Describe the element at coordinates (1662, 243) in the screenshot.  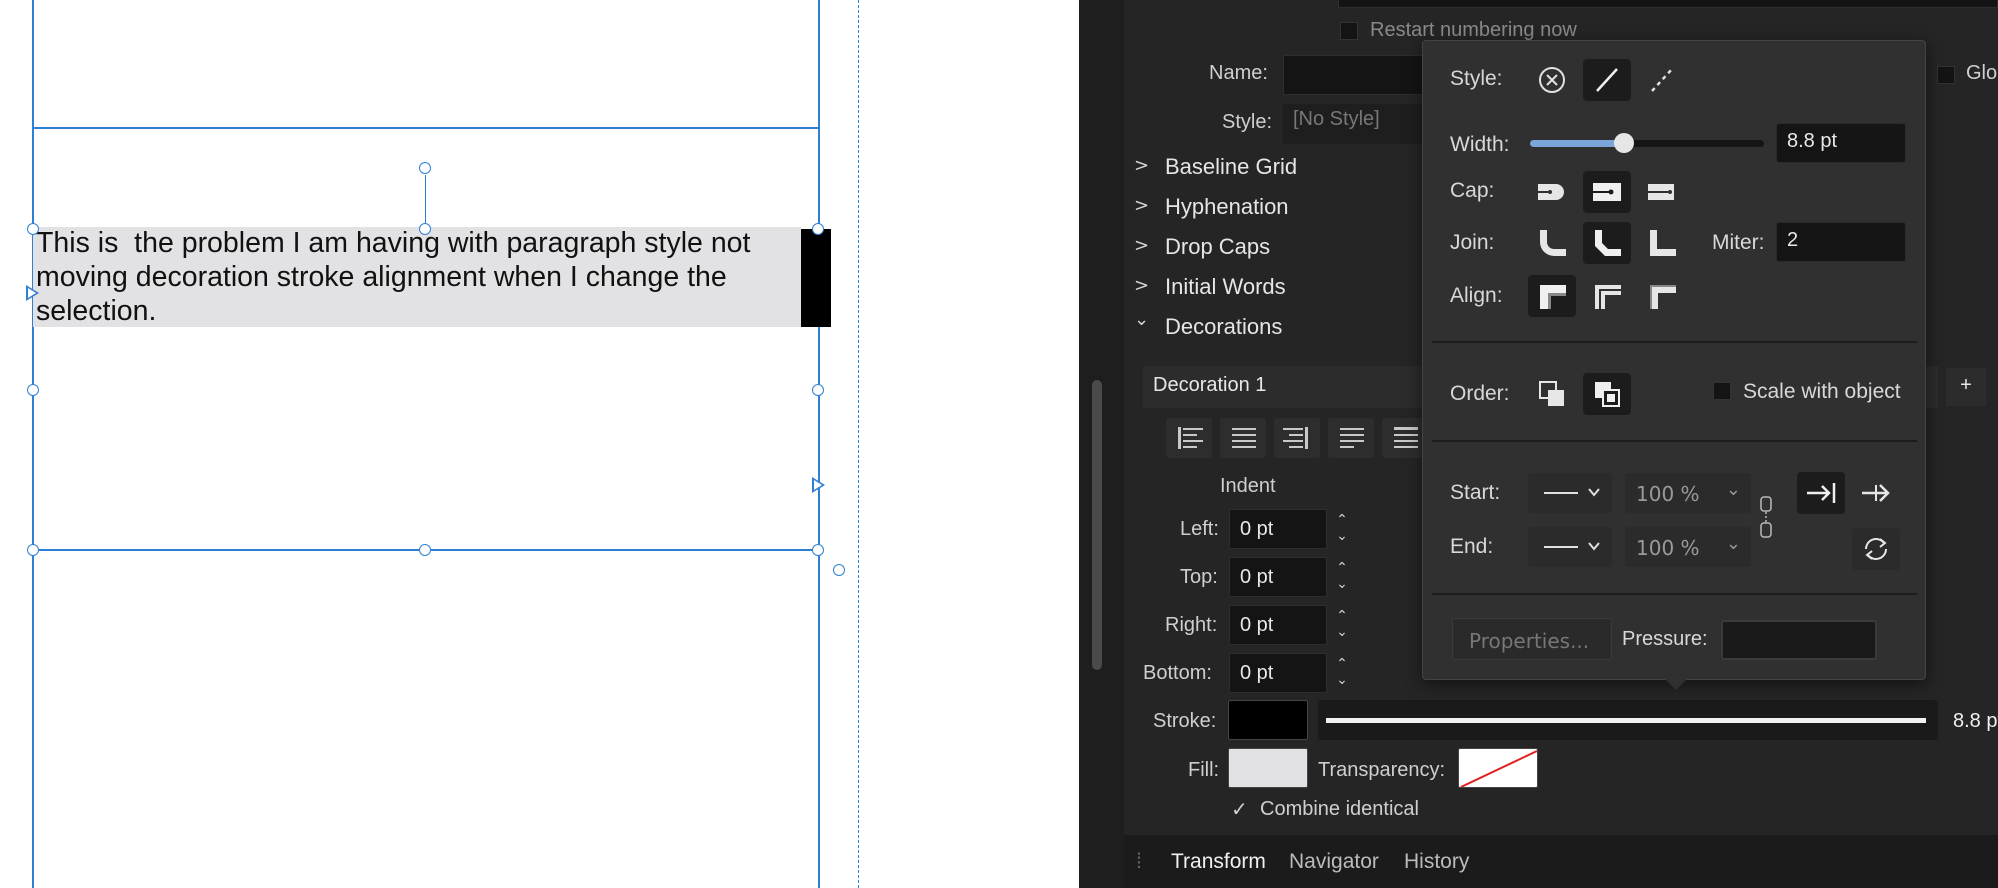
I see `join-miter-button` at that location.